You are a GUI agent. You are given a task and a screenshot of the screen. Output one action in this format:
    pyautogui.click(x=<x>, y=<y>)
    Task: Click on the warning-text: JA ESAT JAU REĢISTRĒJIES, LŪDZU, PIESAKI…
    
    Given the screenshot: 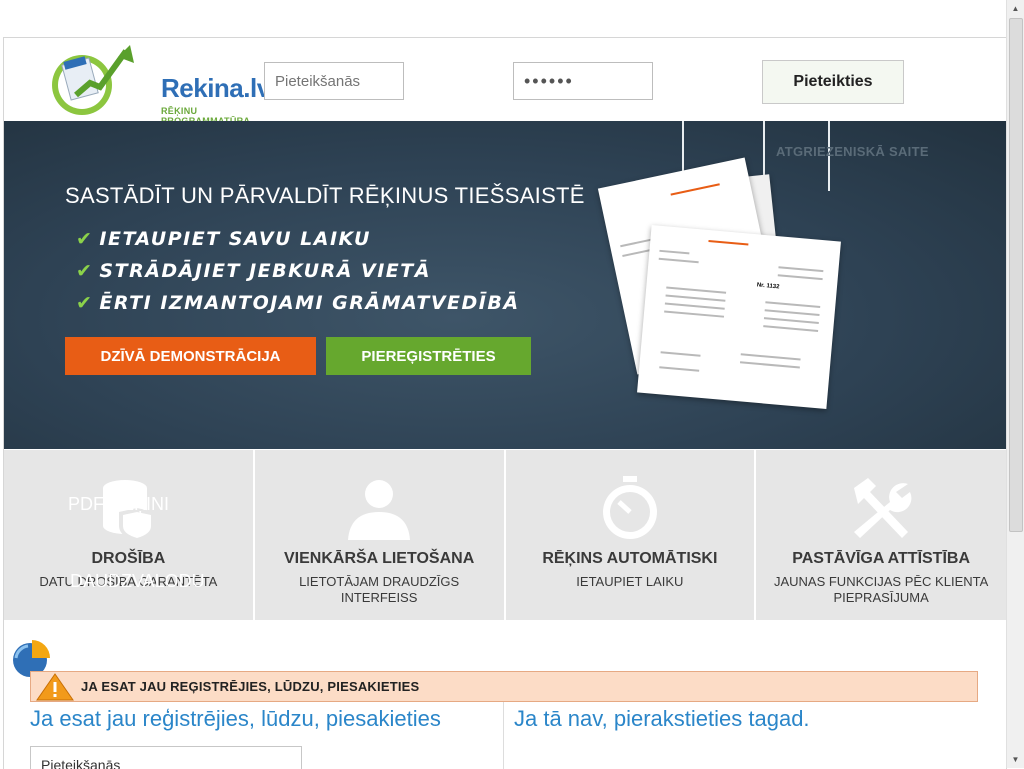 What is the action you would take?
    pyautogui.click(x=250, y=686)
    